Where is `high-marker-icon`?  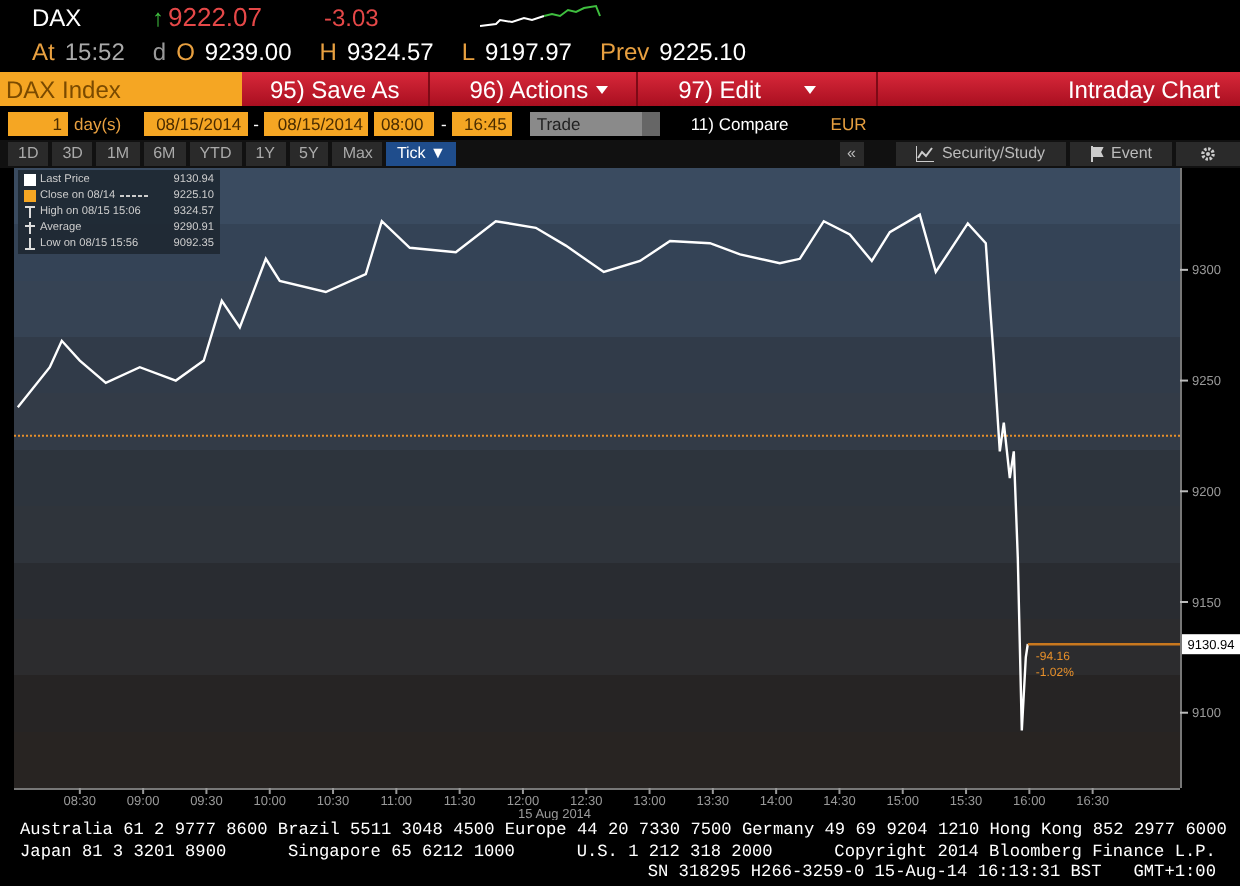
high-marker-icon is located at coordinates (30, 212).